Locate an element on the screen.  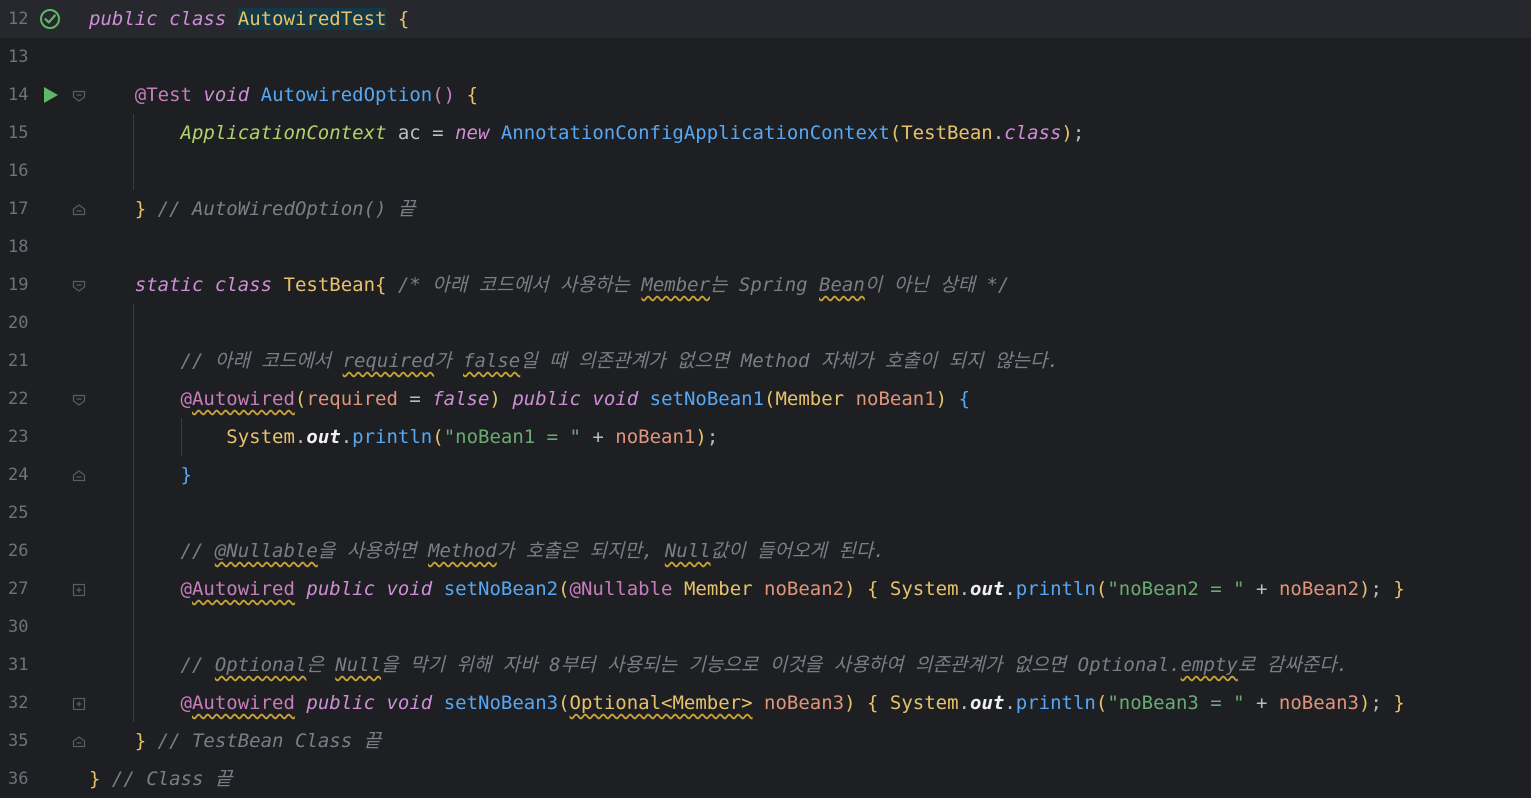
gutter: 26 is located at coordinates (40, 551).